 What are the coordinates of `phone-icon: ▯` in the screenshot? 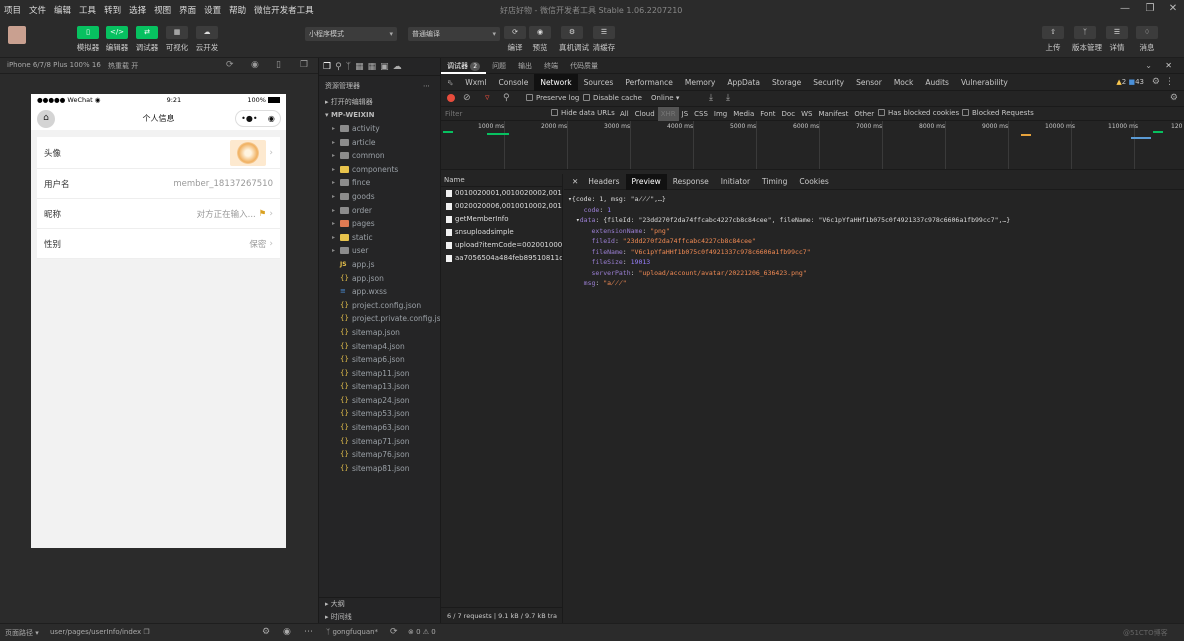 It's located at (278, 65).